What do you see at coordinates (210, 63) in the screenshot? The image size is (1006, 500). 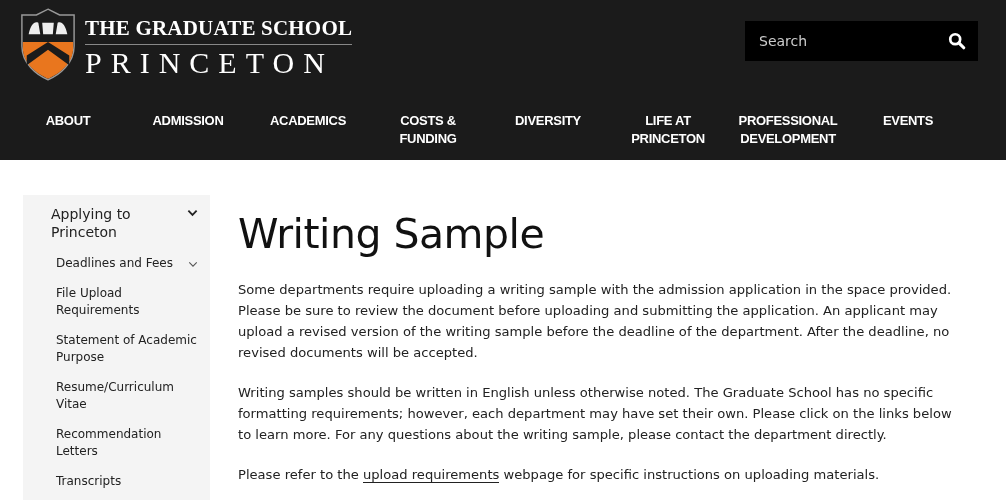 I see `logo-name: PRINCETON` at bounding box center [210, 63].